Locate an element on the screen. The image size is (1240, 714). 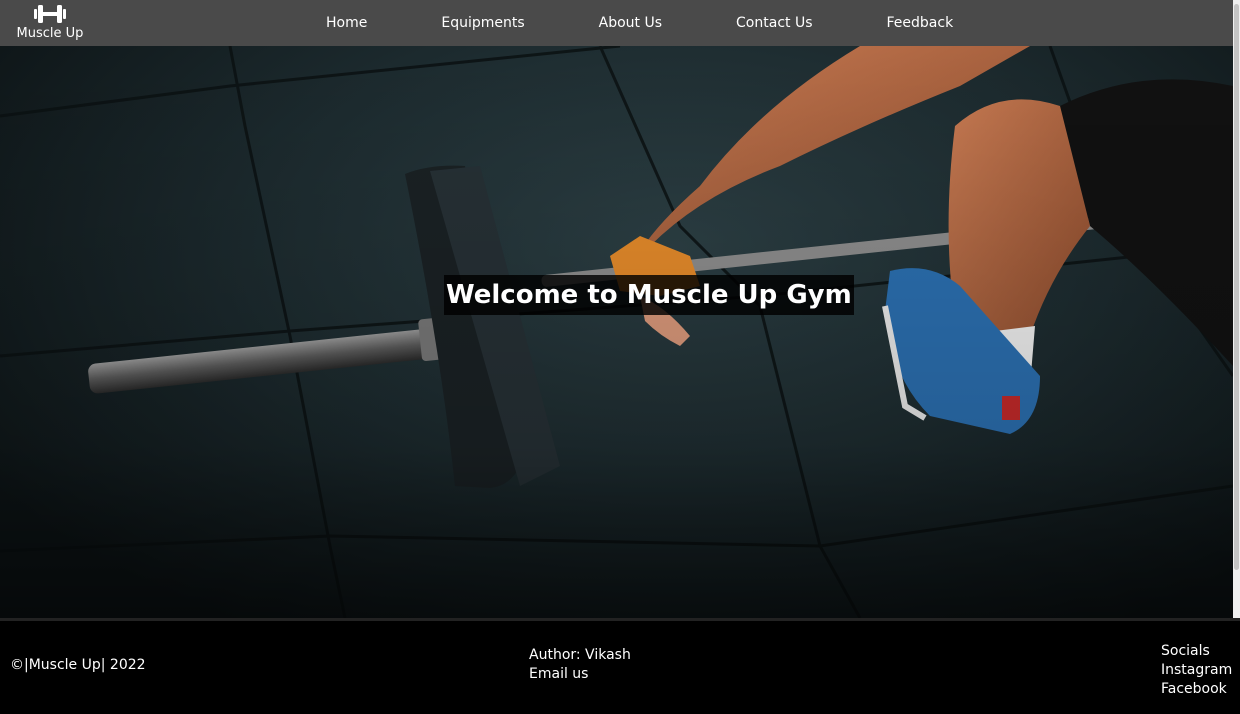
page-scrollbar is located at coordinates (1236, 310).